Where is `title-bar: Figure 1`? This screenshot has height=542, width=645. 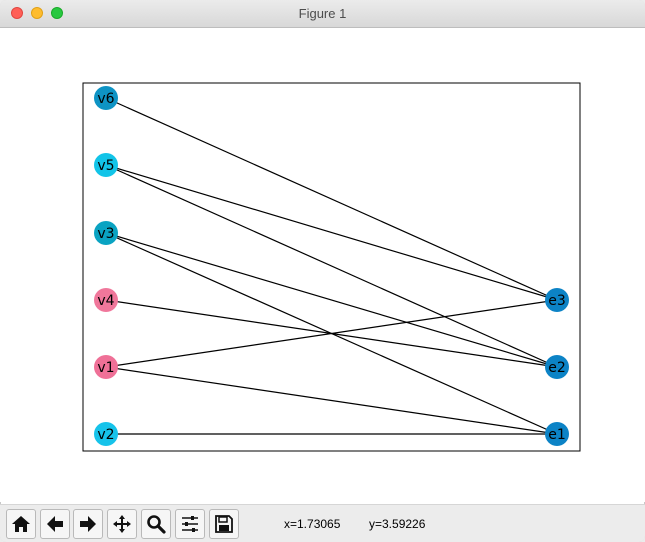 title-bar: Figure 1 is located at coordinates (322, 14).